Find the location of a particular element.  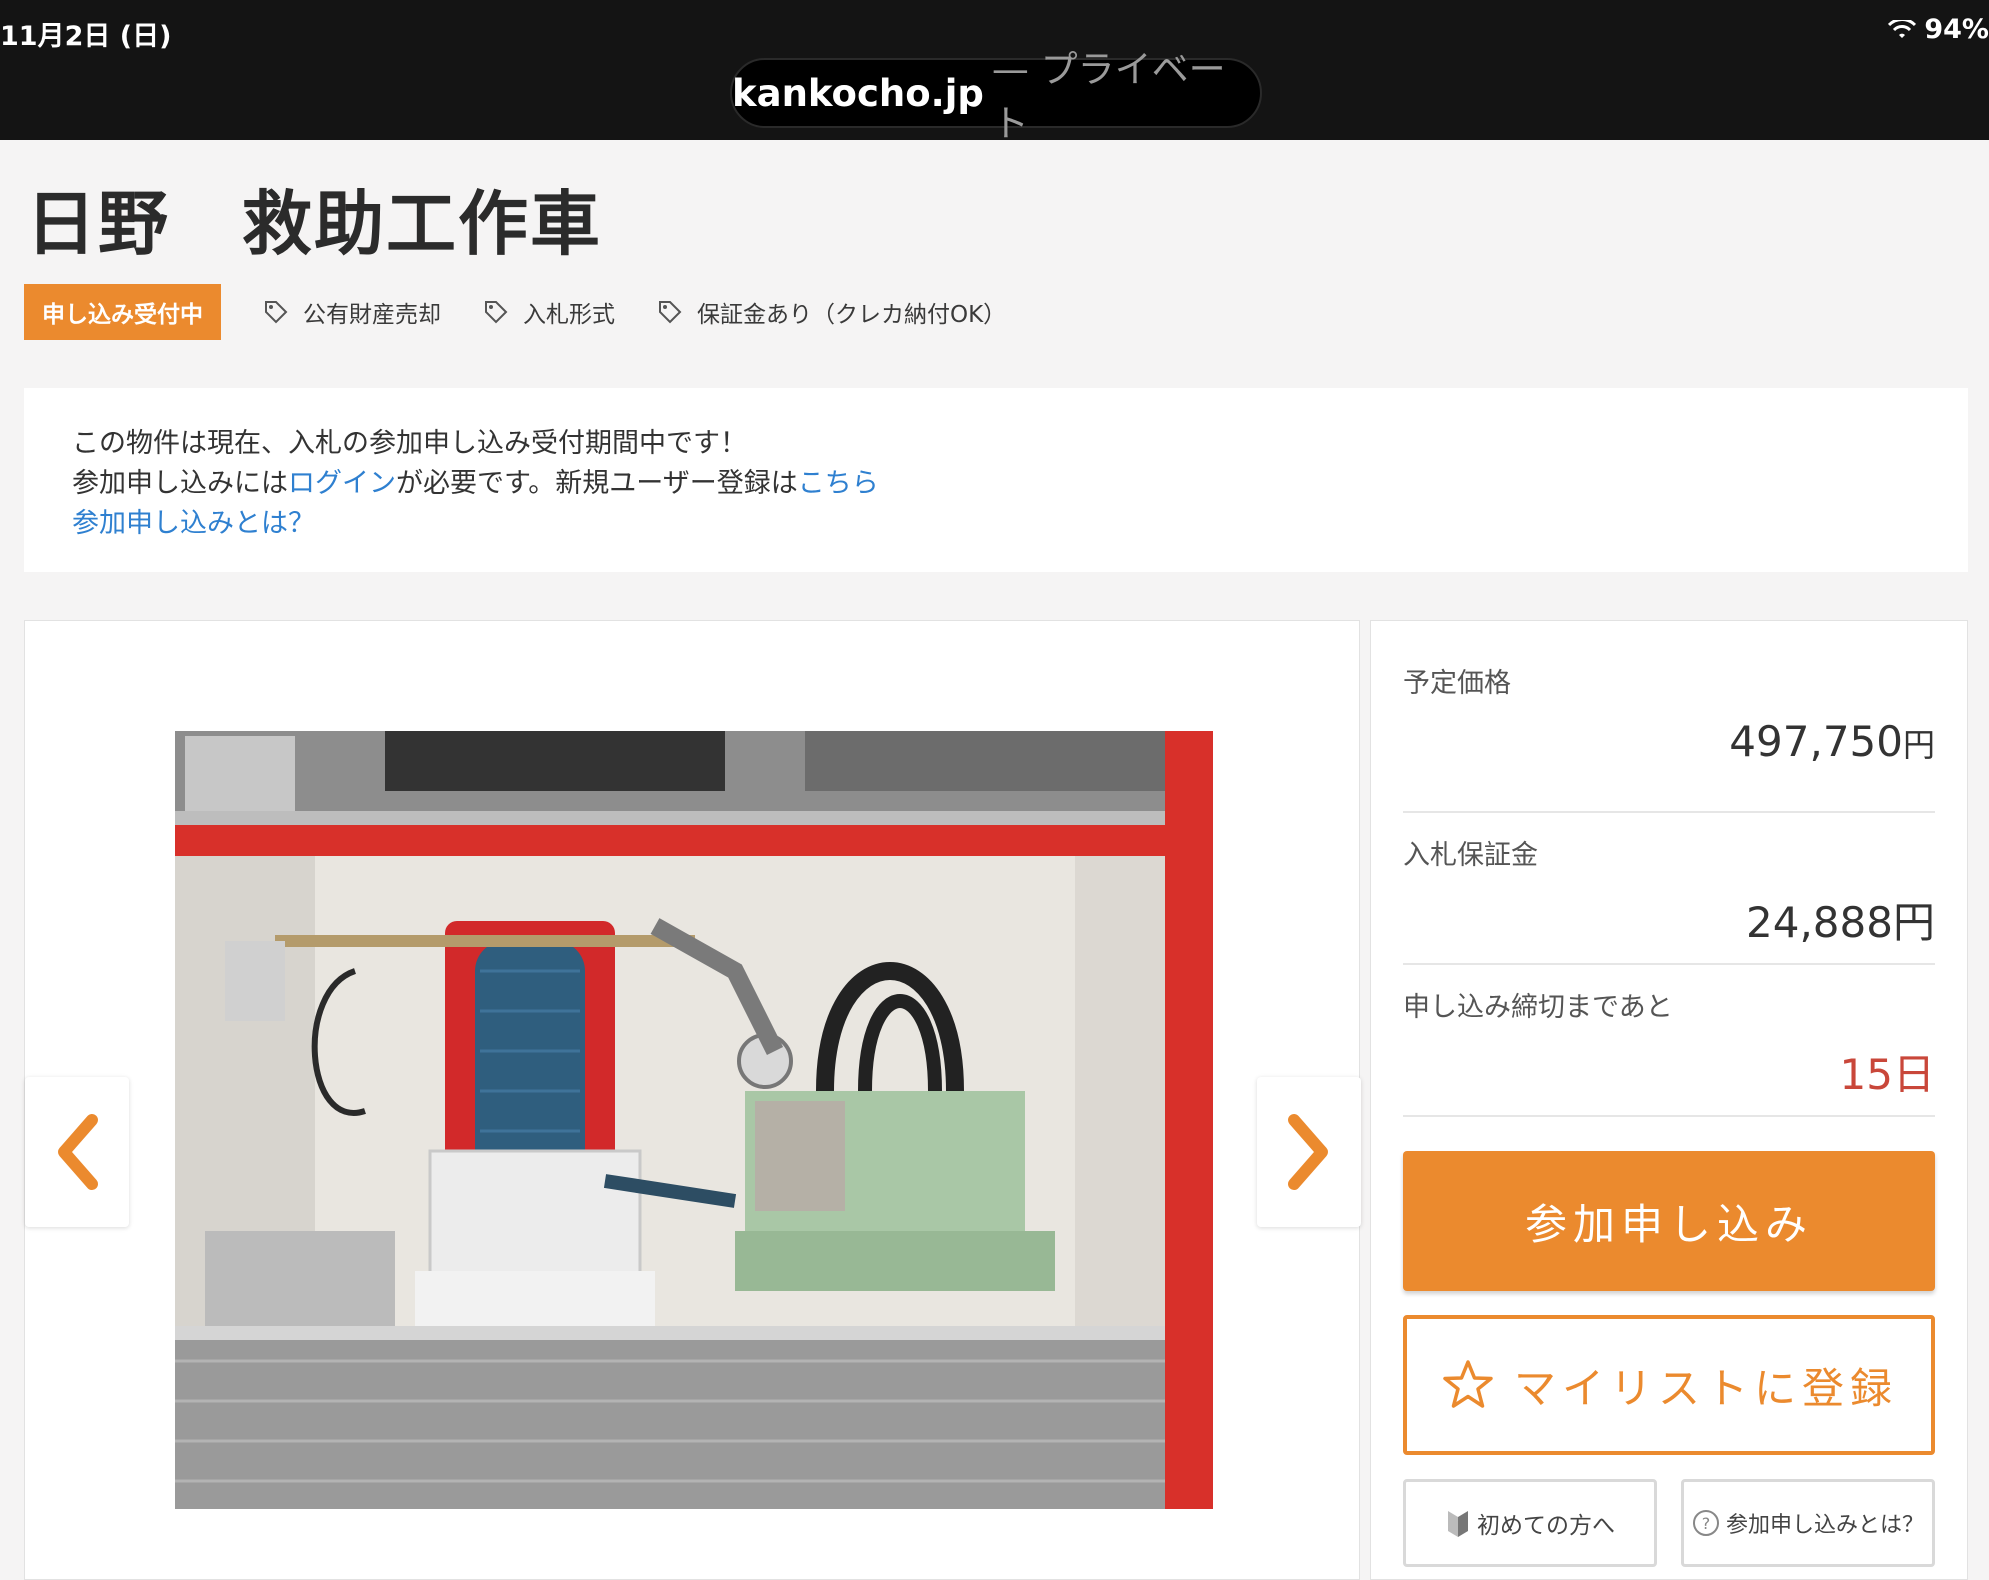

help-link: 参加申し込みとは？ is located at coordinates (193, 523).